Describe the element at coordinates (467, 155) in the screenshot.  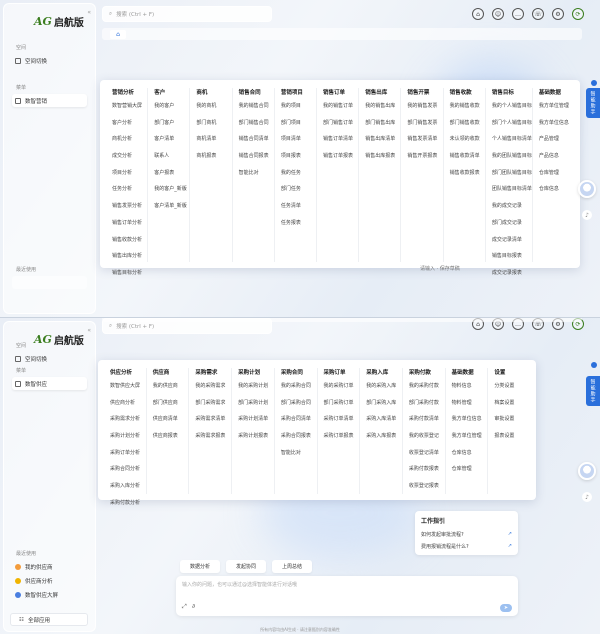
I see `menu-item: 销售收款清单` at that location.